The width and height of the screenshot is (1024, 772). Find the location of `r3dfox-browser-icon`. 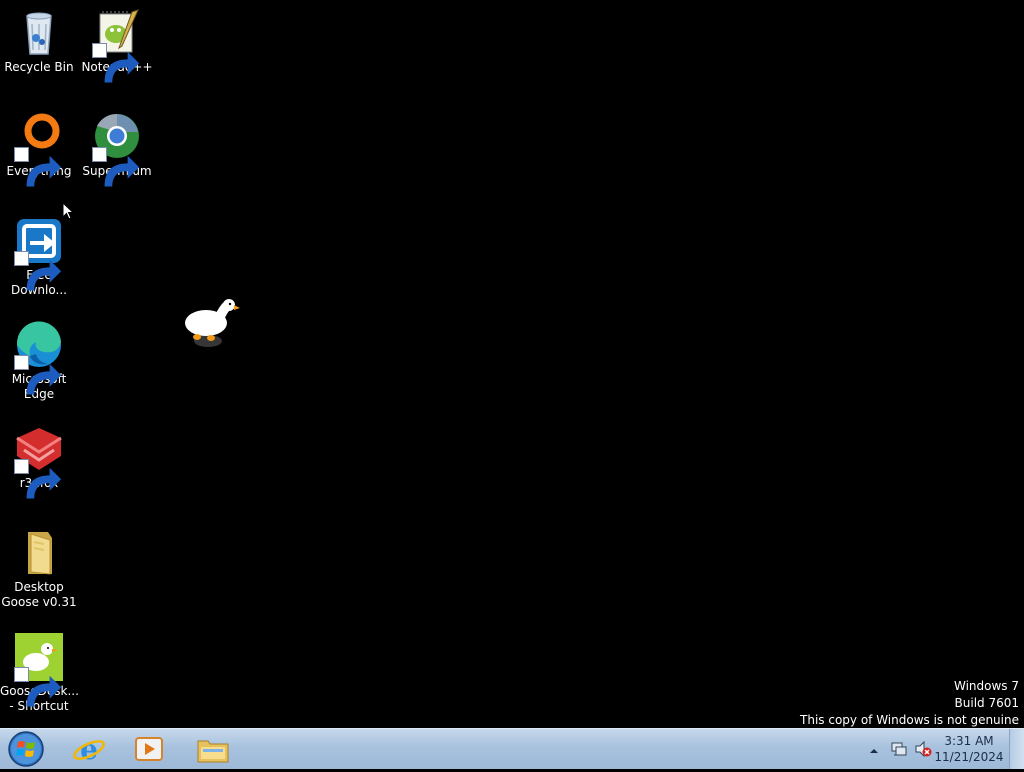

r3dfox-browser-icon is located at coordinates (39, 461).